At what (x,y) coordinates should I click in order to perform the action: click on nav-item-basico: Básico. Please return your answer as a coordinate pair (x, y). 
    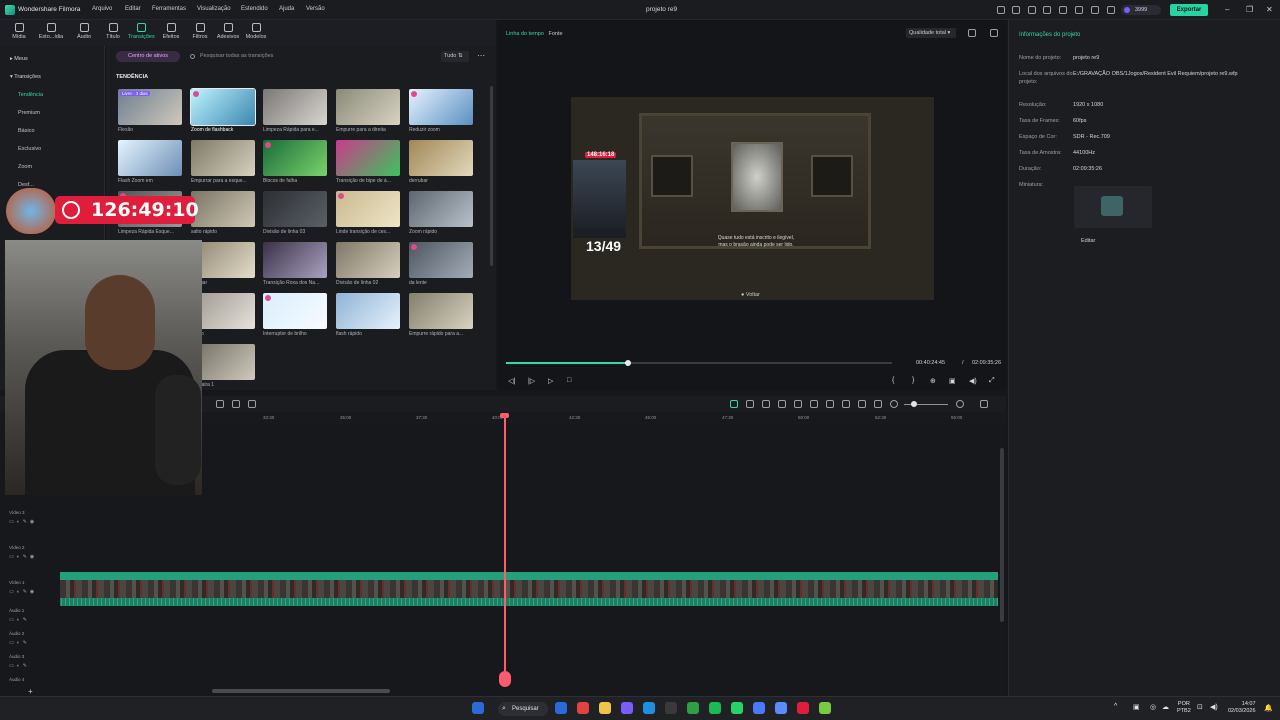
    Looking at the image, I should click on (26, 131).